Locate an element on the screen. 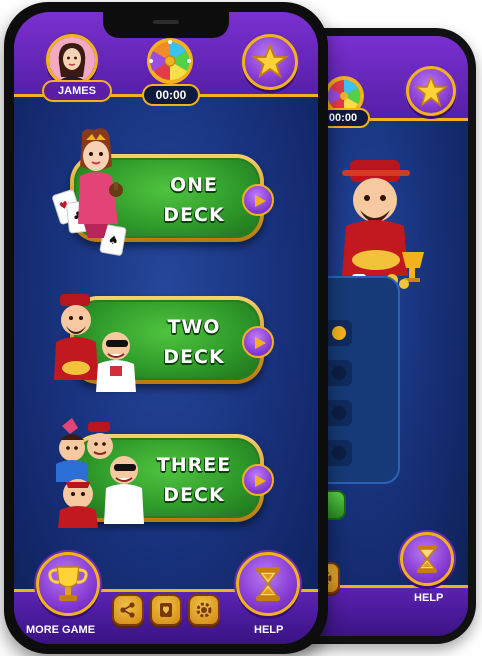  favorites-button is located at coordinates (270, 62).